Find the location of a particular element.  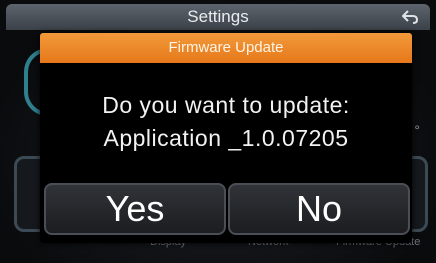

dialog-message-line2: Application _1.0.07205 is located at coordinates (226, 138).